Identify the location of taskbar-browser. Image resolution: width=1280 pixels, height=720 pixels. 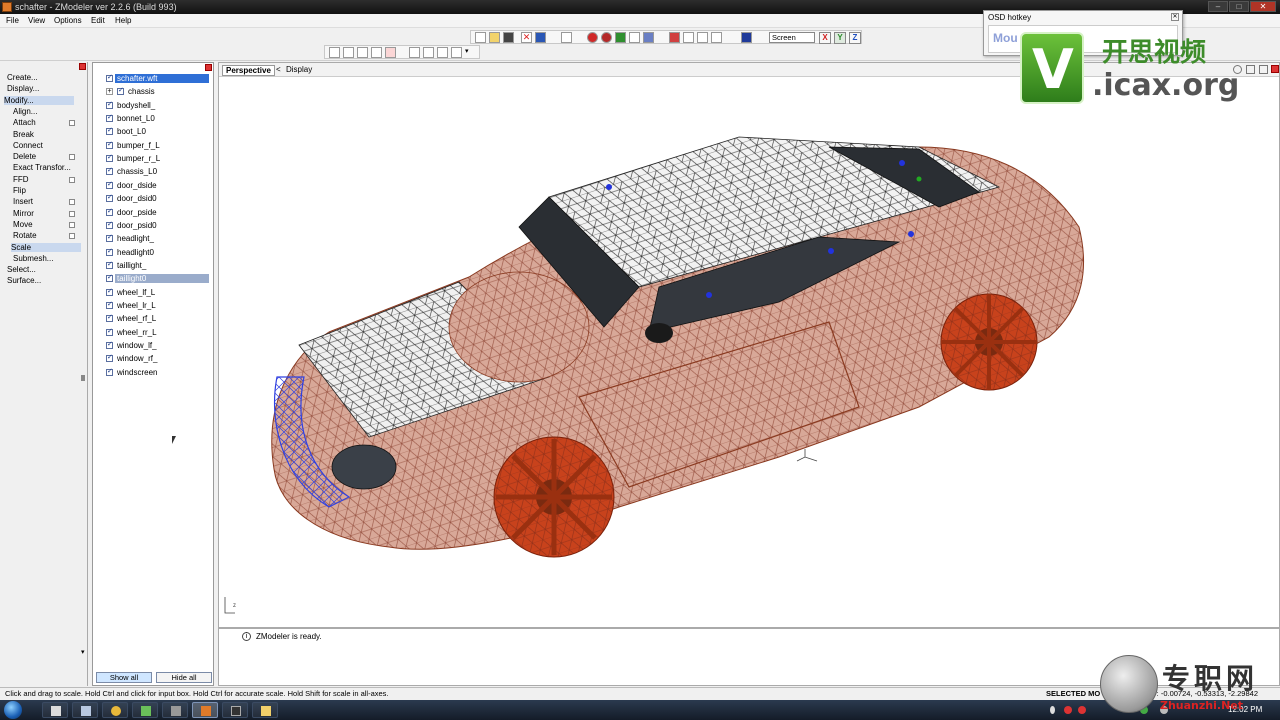
(115, 710).